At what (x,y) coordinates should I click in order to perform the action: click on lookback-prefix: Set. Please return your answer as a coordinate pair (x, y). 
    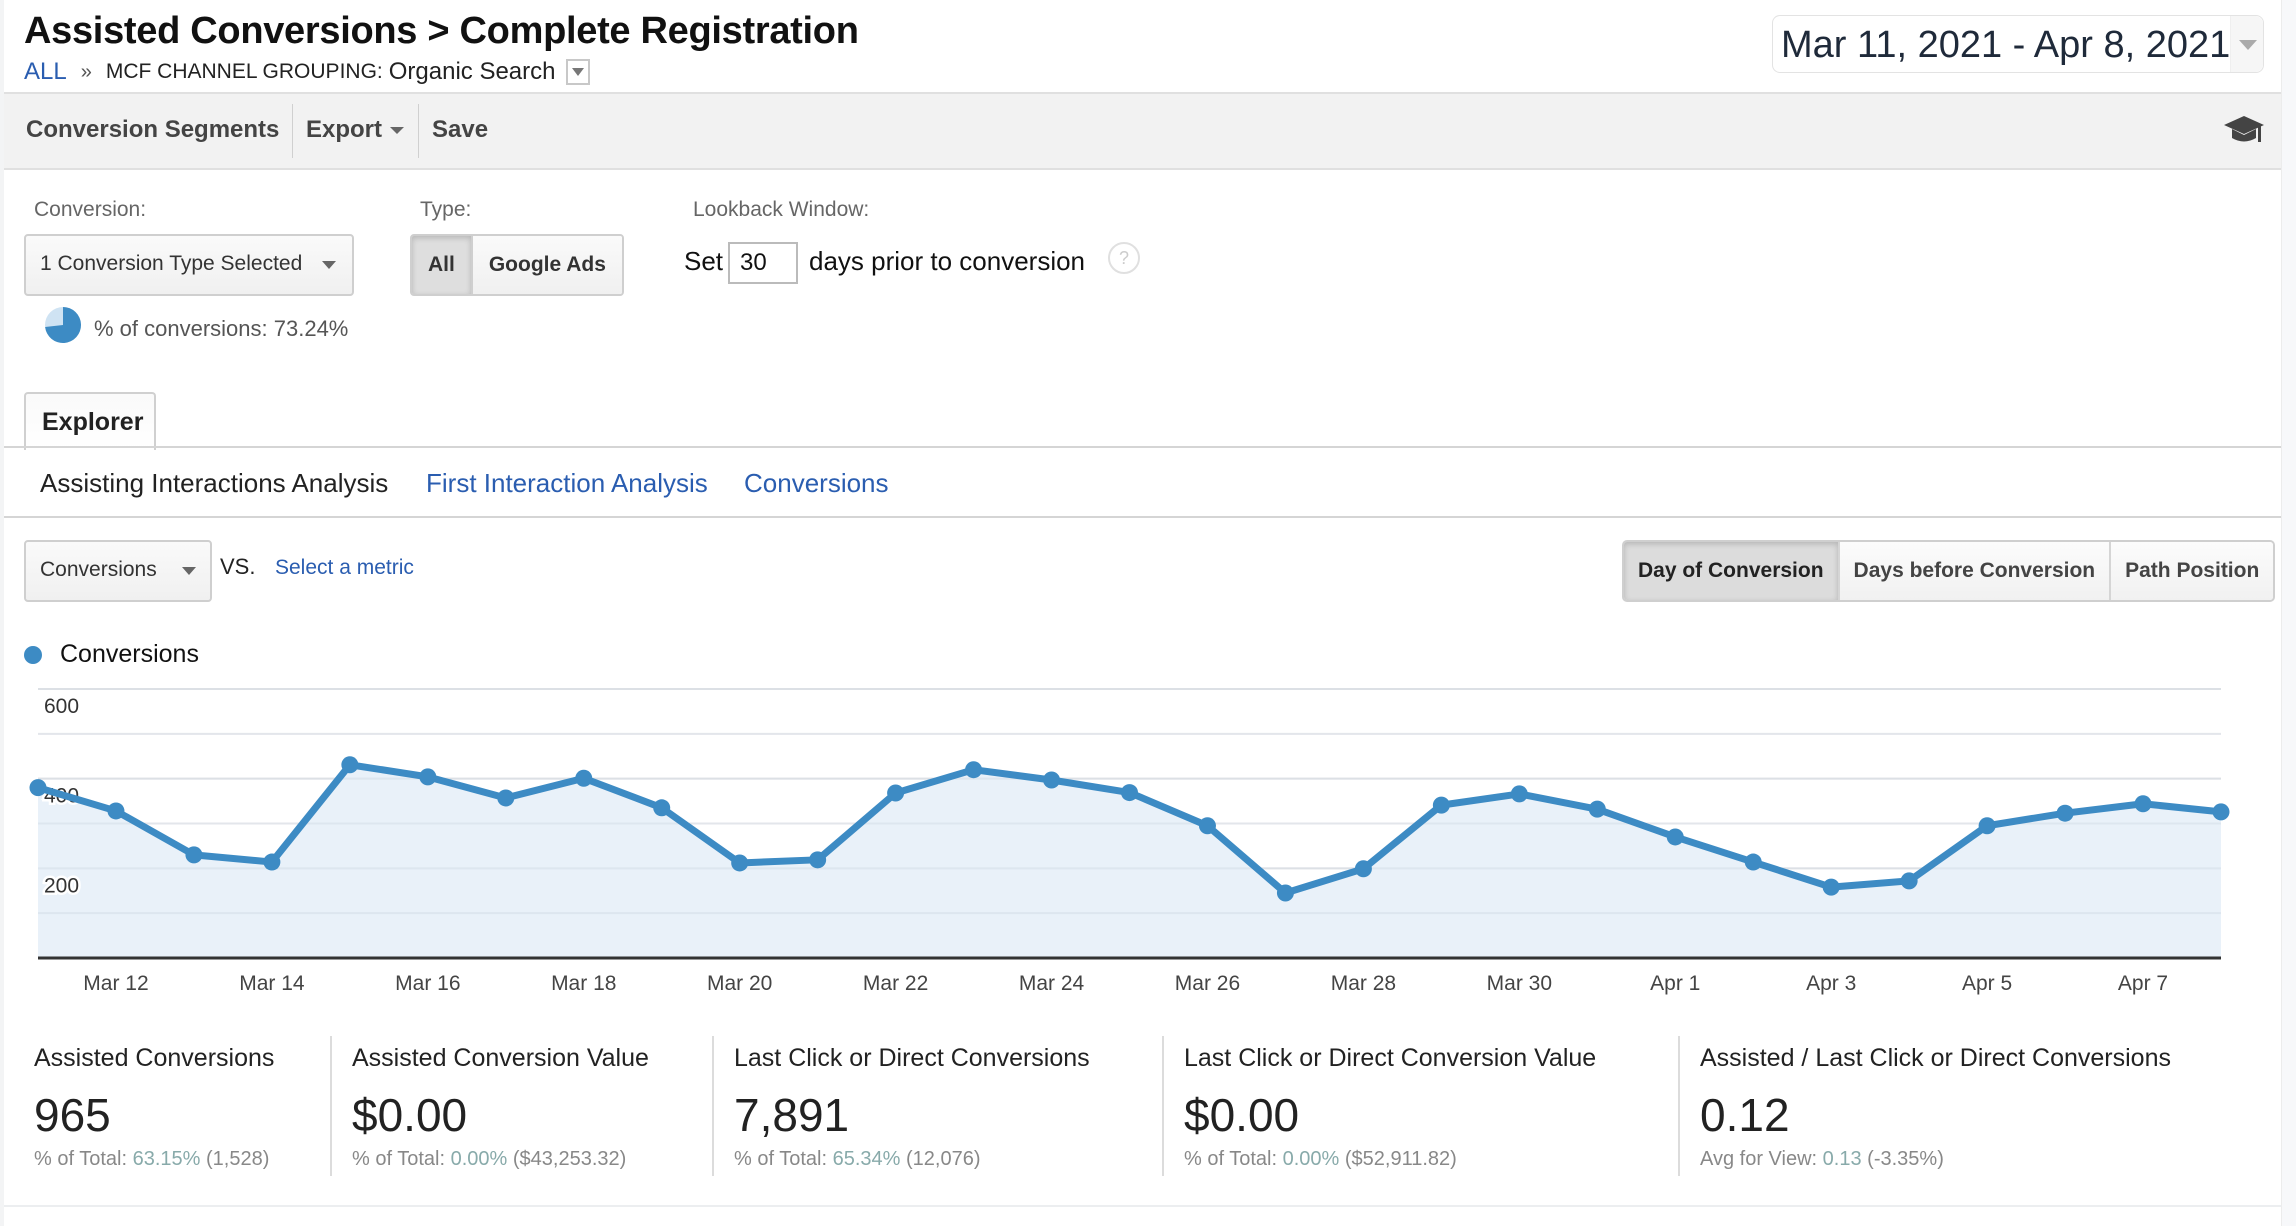
    Looking at the image, I should click on (704, 261).